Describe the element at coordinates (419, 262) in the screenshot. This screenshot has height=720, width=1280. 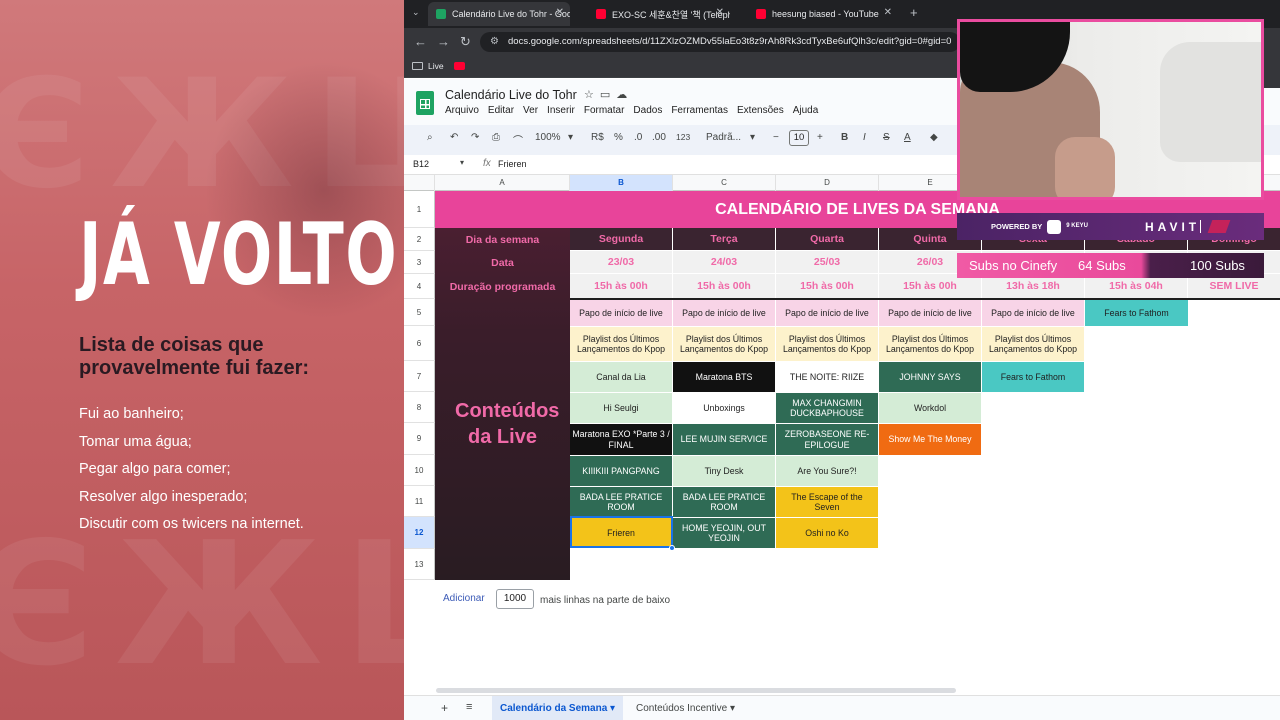
I see `row-header: 3` at that location.